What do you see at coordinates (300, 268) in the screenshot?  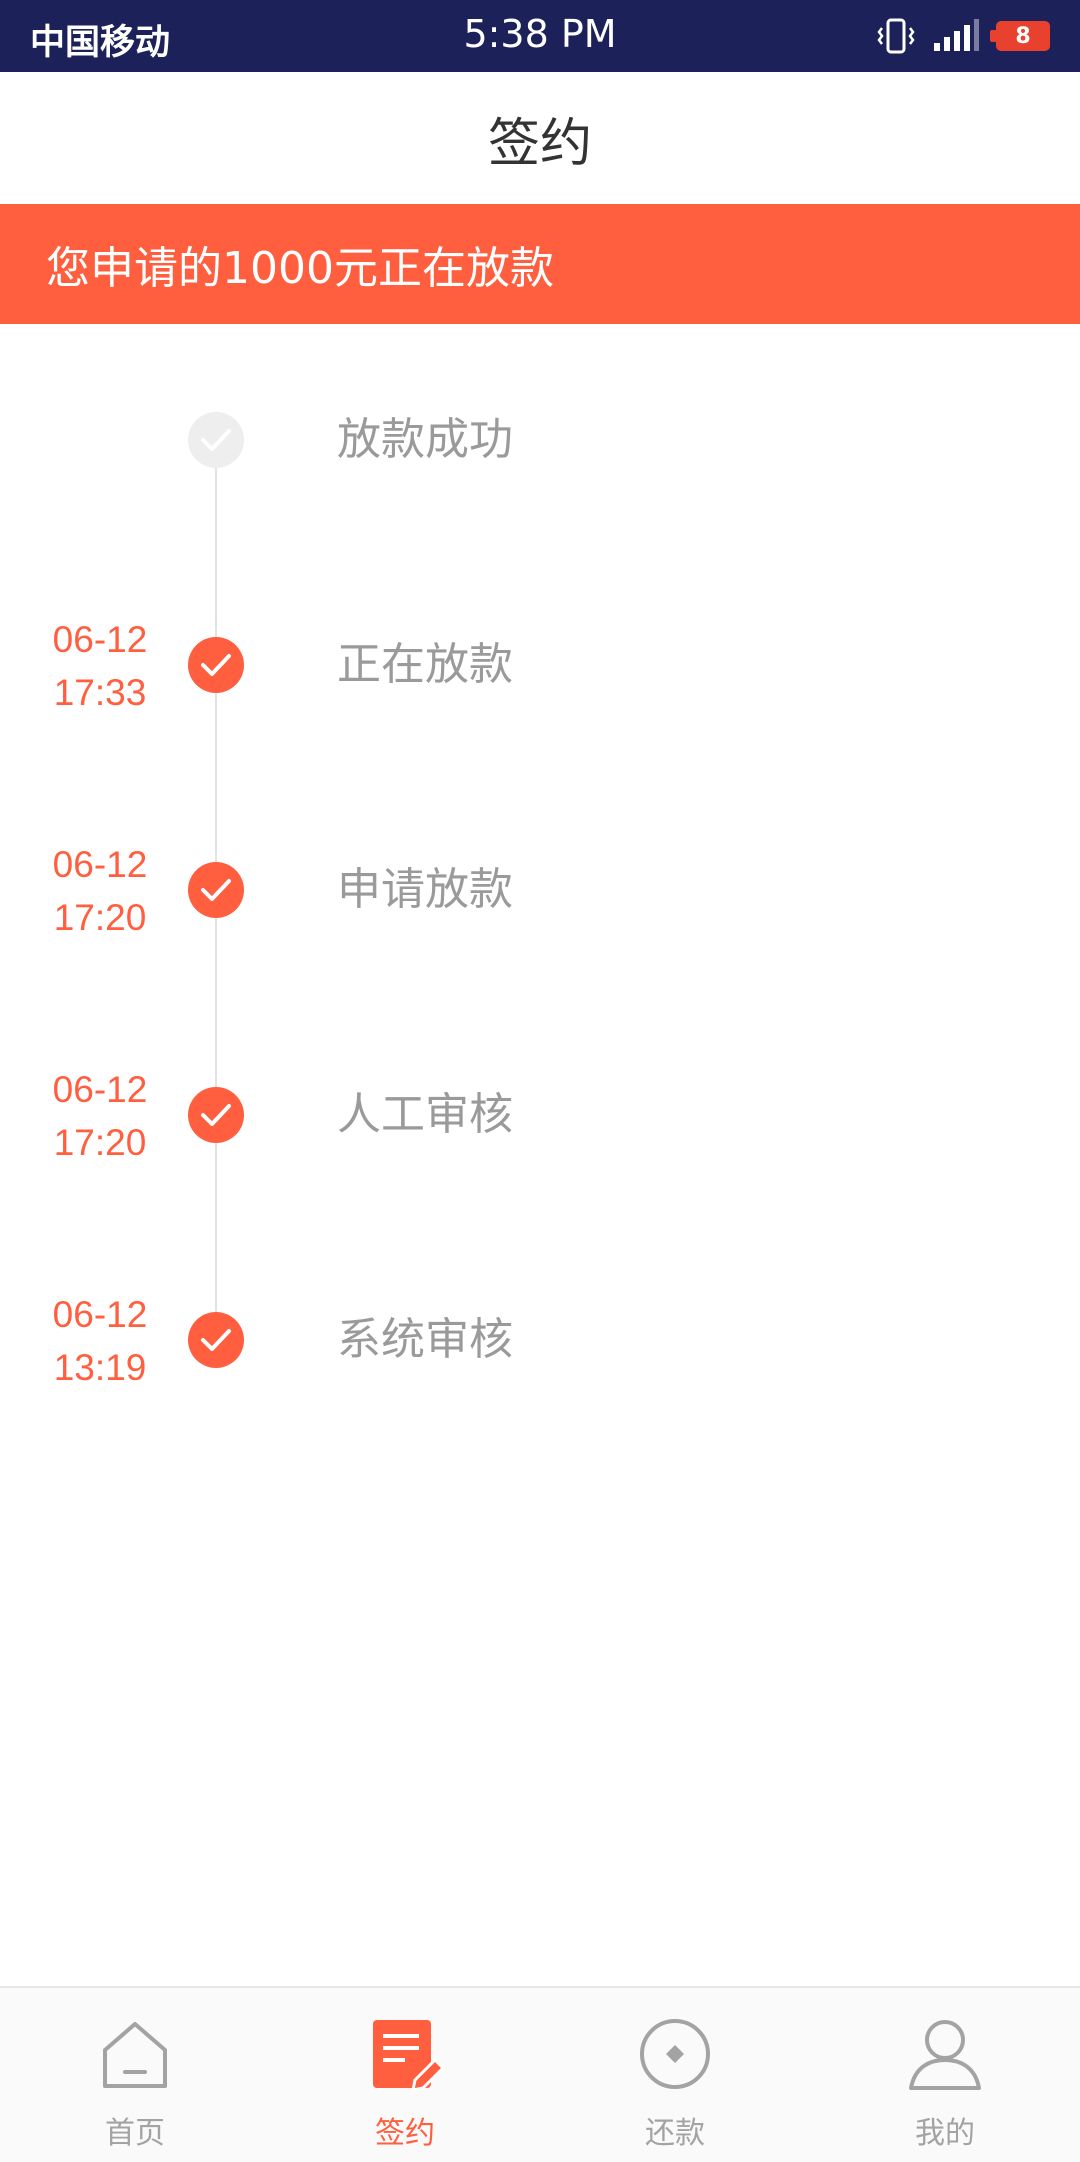 I see `banner-text: 您申请的1000元正在放款` at bounding box center [300, 268].